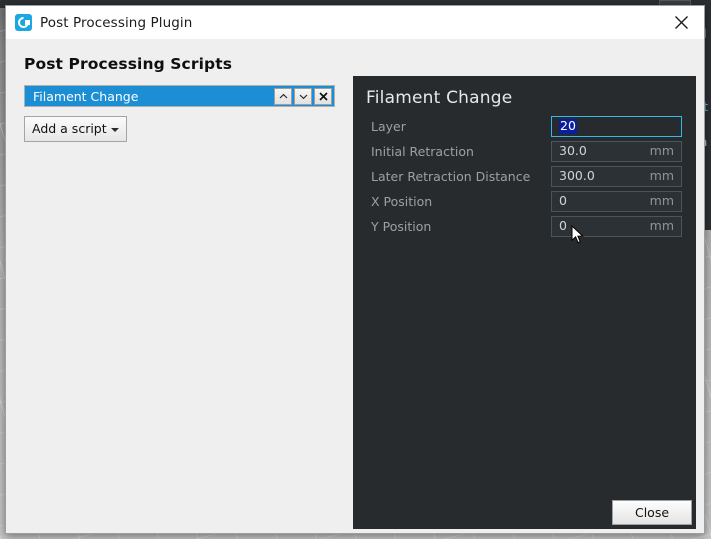  Describe the element at coordinates (355, 22) in the screenshot. I see `dialog-titlebar: Post Processing Plugin` at that location.